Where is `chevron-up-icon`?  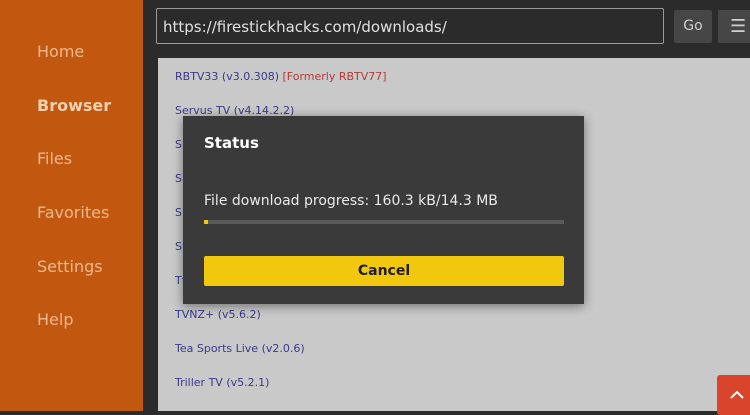
chevron-up-icon is located at coordinates (737, 394).